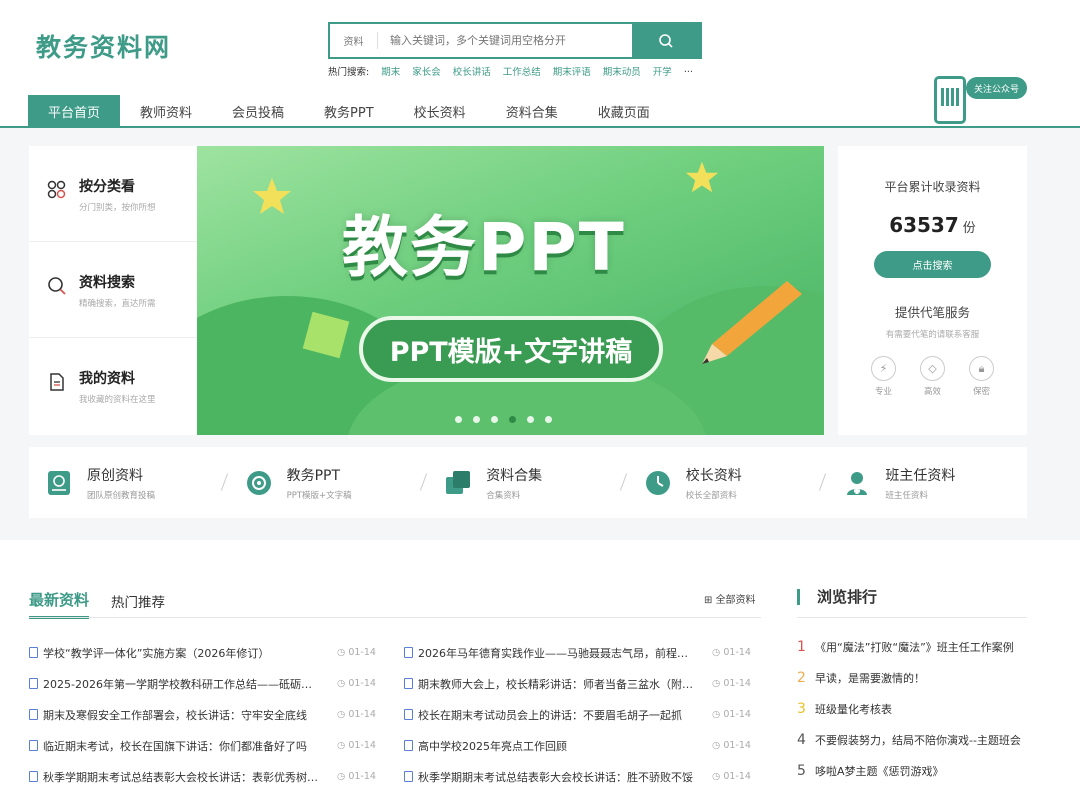 Image resolution: width=1080 pixels, height=785 pixels. I want to click on tab-hot: 热门推荐, so click(138, 605).